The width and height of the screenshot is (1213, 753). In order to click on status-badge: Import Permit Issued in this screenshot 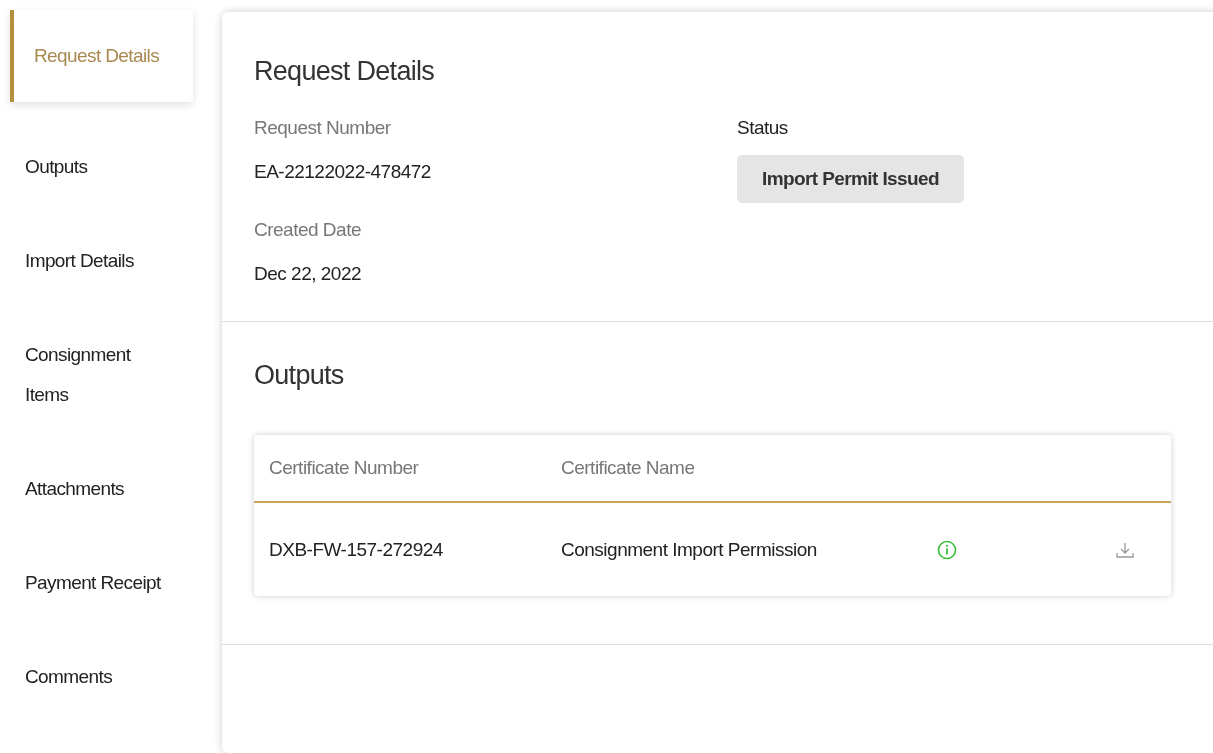, I will do `click(850, 179)`.